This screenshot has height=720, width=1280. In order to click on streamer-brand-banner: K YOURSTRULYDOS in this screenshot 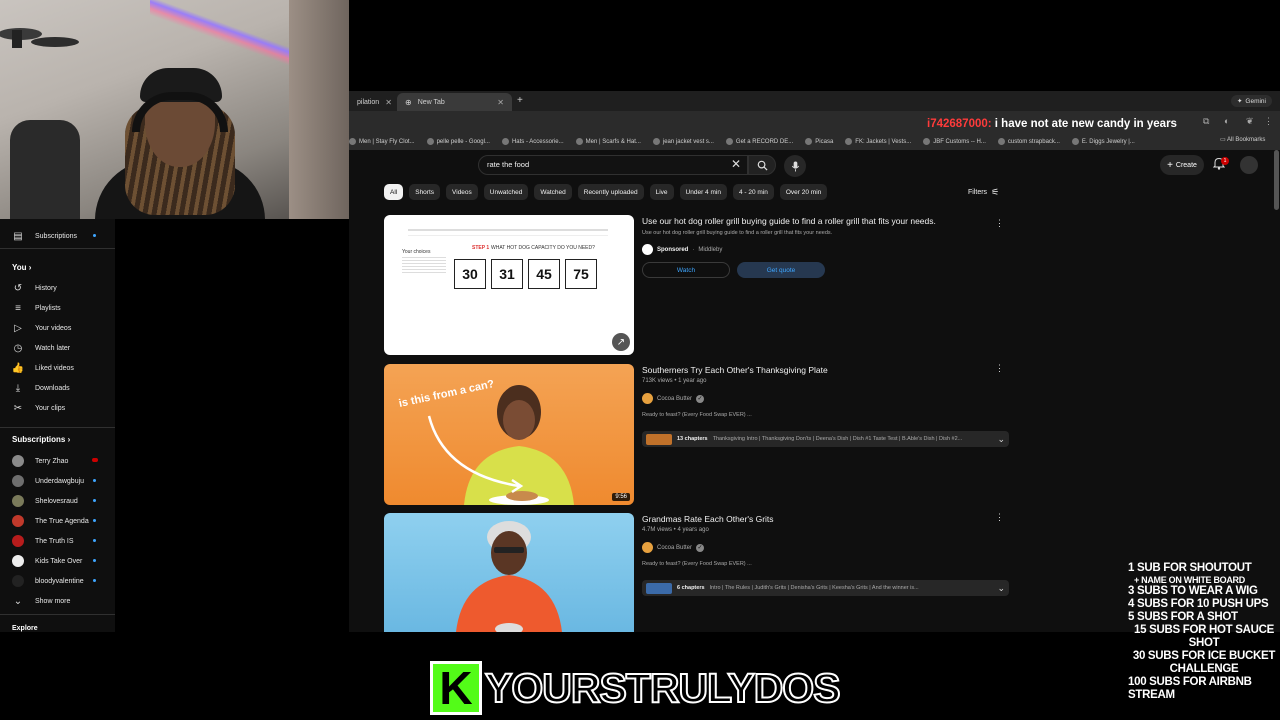, I will do `click(636, 688)`.